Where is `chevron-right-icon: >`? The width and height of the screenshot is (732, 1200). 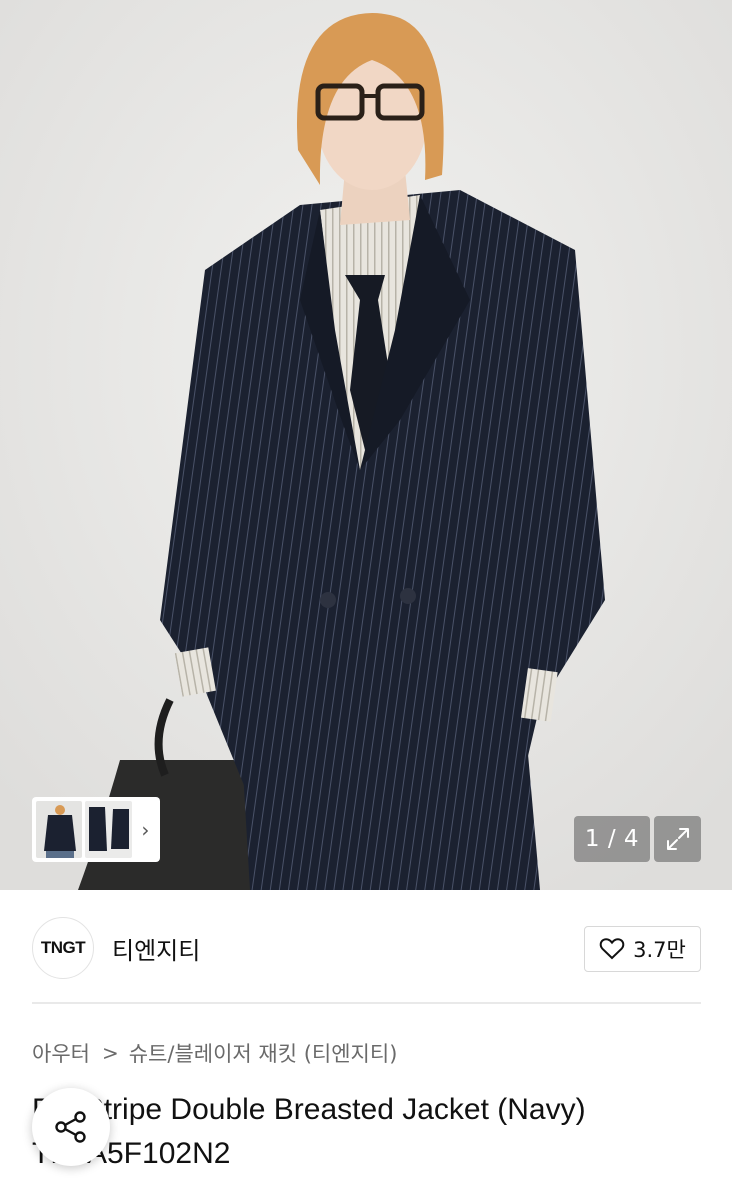
chevron-right-icon: > is located at coordinates (110, 1053).